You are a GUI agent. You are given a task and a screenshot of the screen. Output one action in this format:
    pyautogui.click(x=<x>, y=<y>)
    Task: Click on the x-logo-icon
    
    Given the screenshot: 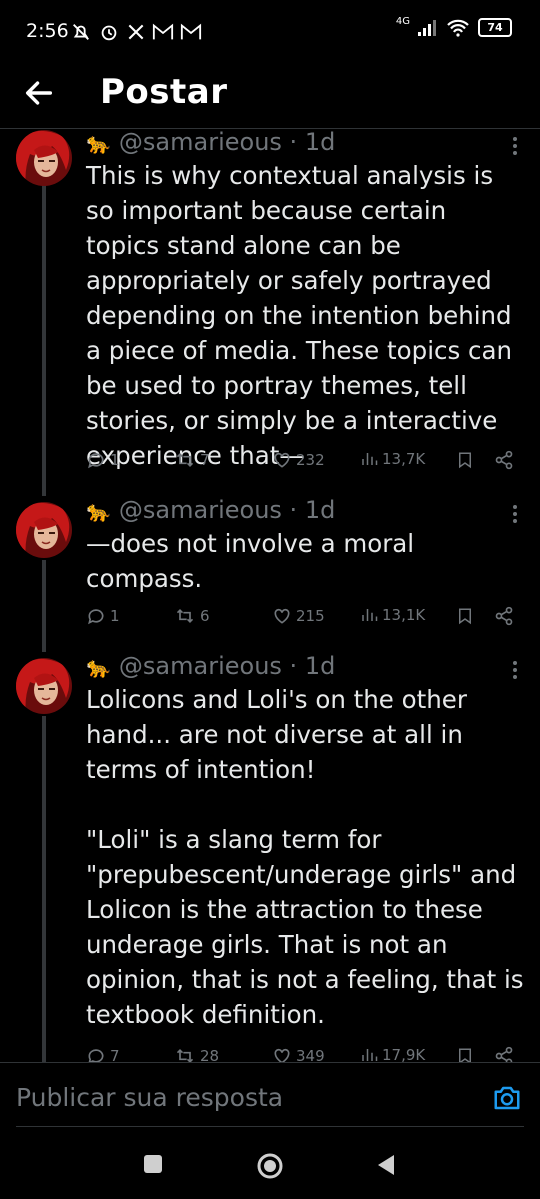 What is the action you would take?
    pyautogui.click(x=136, y=32)
    